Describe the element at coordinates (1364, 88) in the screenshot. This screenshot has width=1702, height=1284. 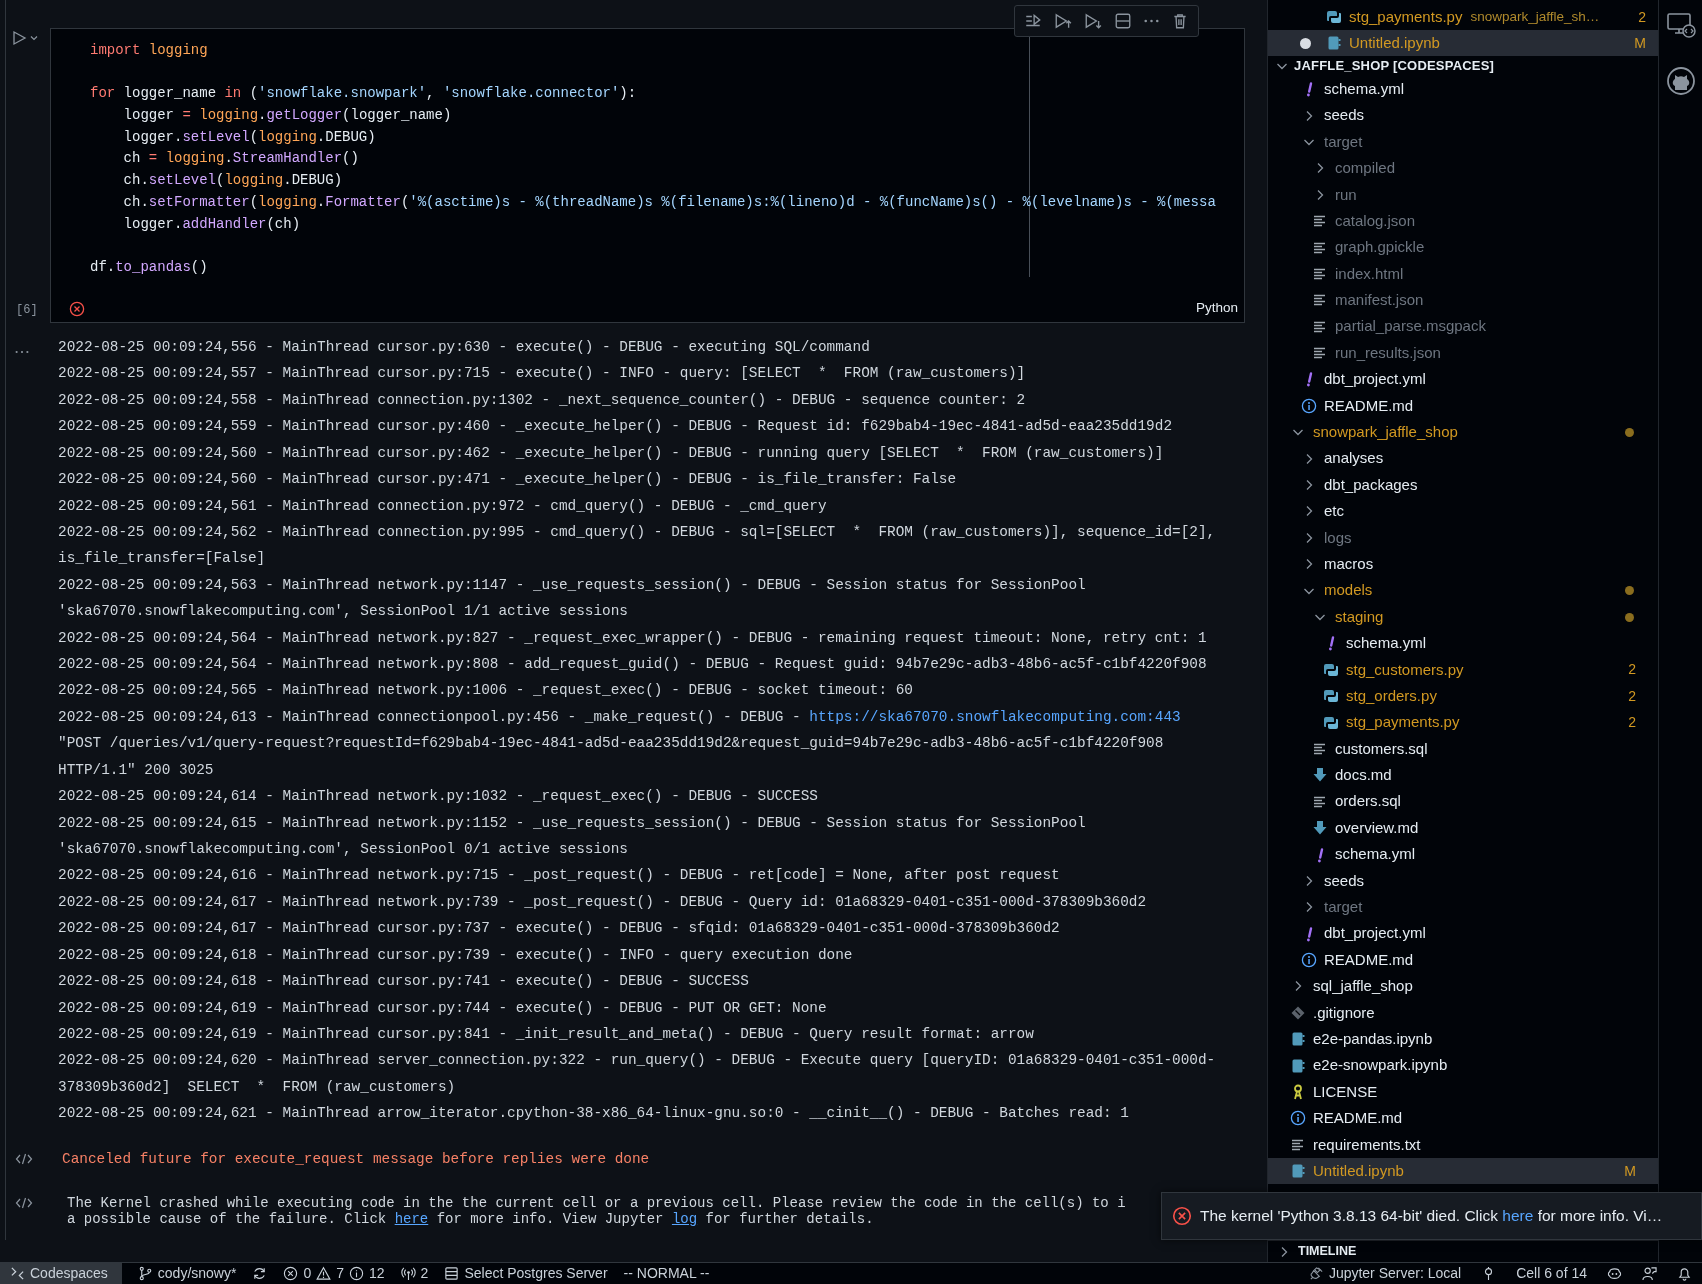
I see `file-name: schema.yml` at that location.